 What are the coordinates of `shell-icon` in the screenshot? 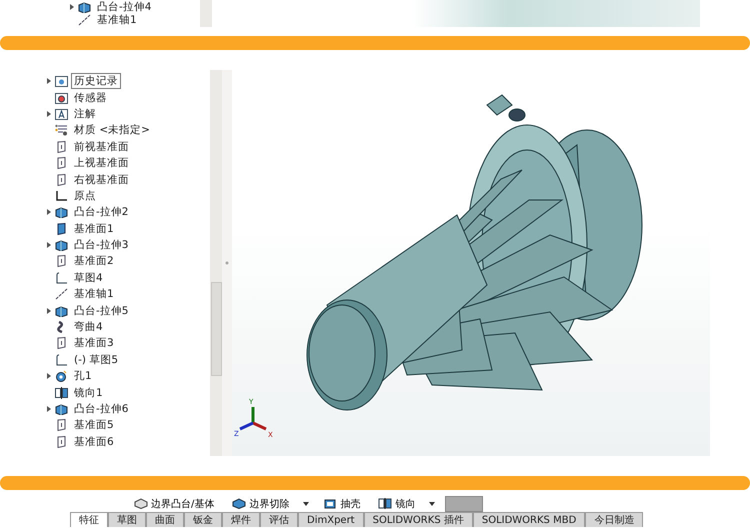 It's located at (330, 503).